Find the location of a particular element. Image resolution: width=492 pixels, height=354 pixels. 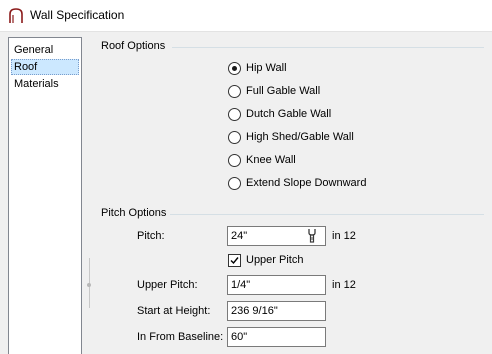

pitch-options-divider is located at coordinates (327, 214).